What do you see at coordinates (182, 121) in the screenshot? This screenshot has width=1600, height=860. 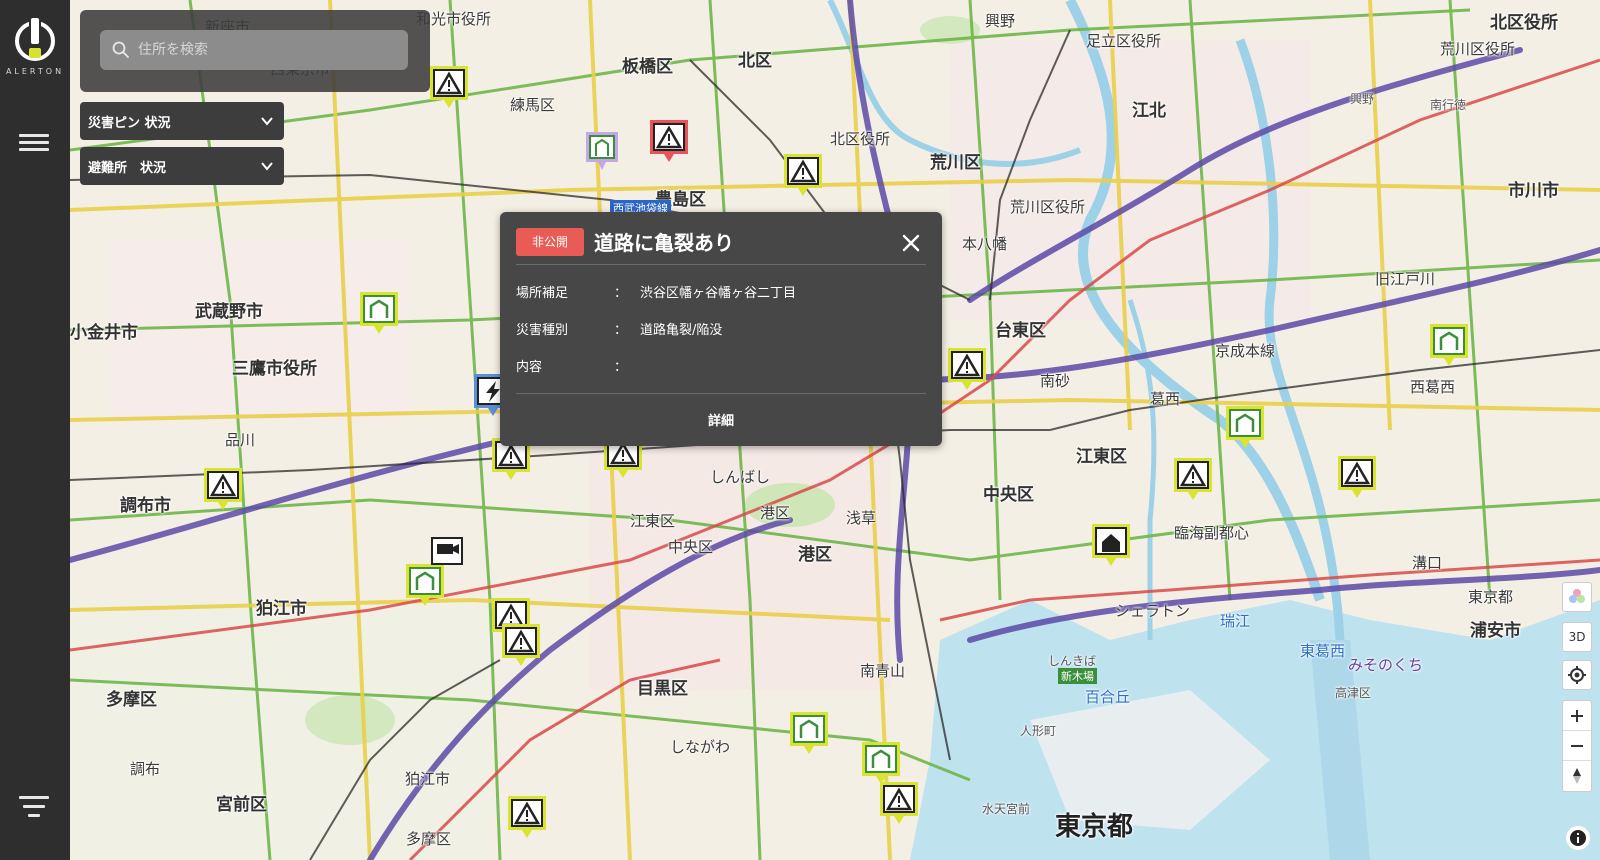 I see `disaster-pin-status-dropdown: 災害ピン 状況` at bounding box center [182, 121].